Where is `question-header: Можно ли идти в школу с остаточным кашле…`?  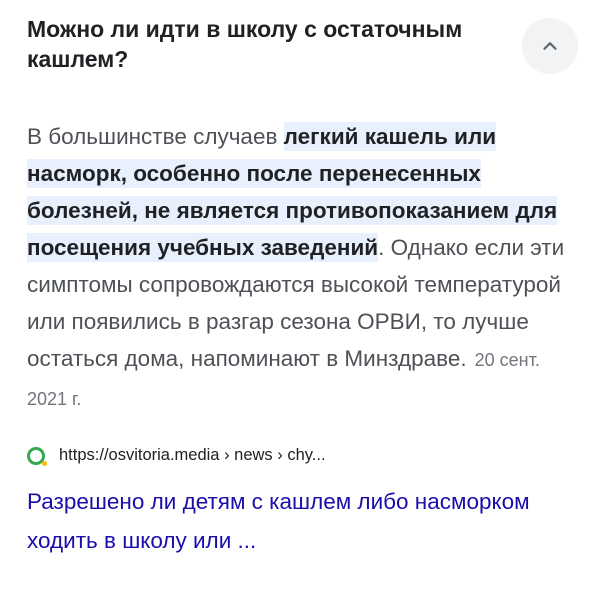
question-header: Можно ли идти в школу с остаточным кашле… is located at coordinates (267, 44).